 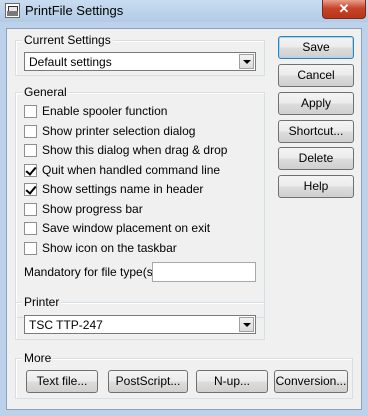 I want to click on option-label: Show icon on the taskbar, so click(x=109, y=248).